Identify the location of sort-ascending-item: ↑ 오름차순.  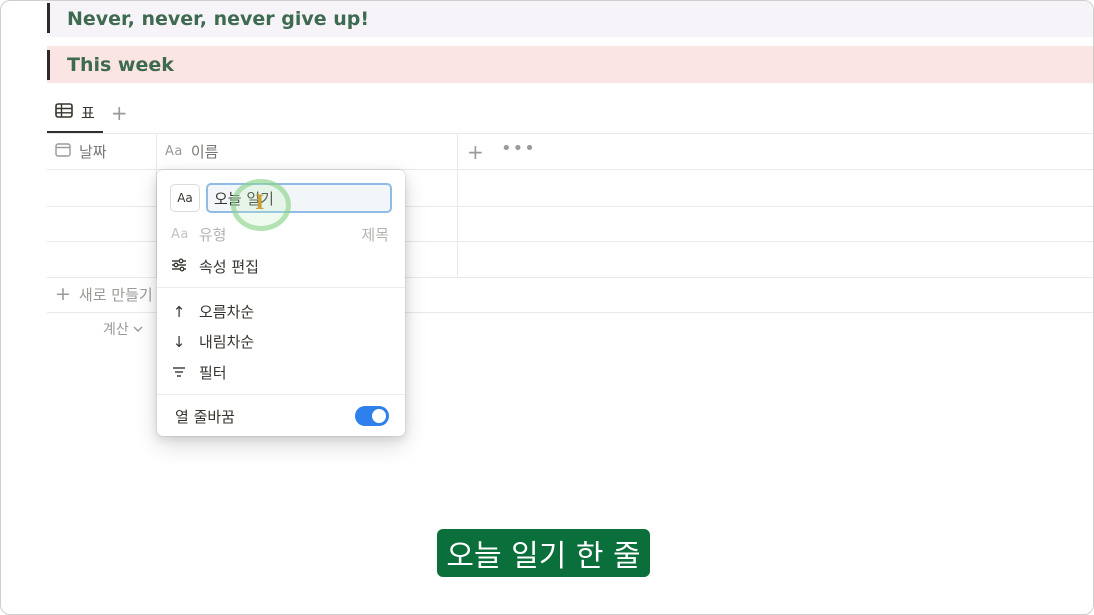
(213, 311).